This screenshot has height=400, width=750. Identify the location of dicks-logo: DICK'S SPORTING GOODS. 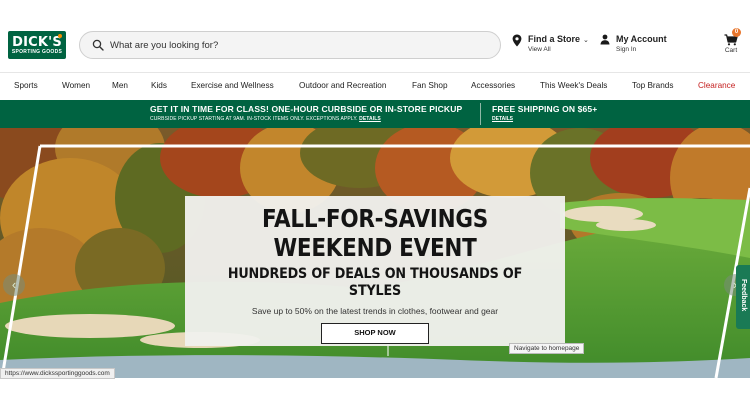
(37, 45).